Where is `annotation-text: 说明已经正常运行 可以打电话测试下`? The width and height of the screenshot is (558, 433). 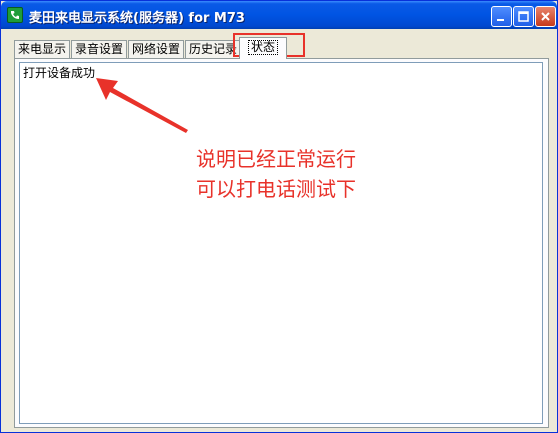
annotation-text: 说明已经正常运行 可以打电话测试下 is located at coordinates (276, 174).